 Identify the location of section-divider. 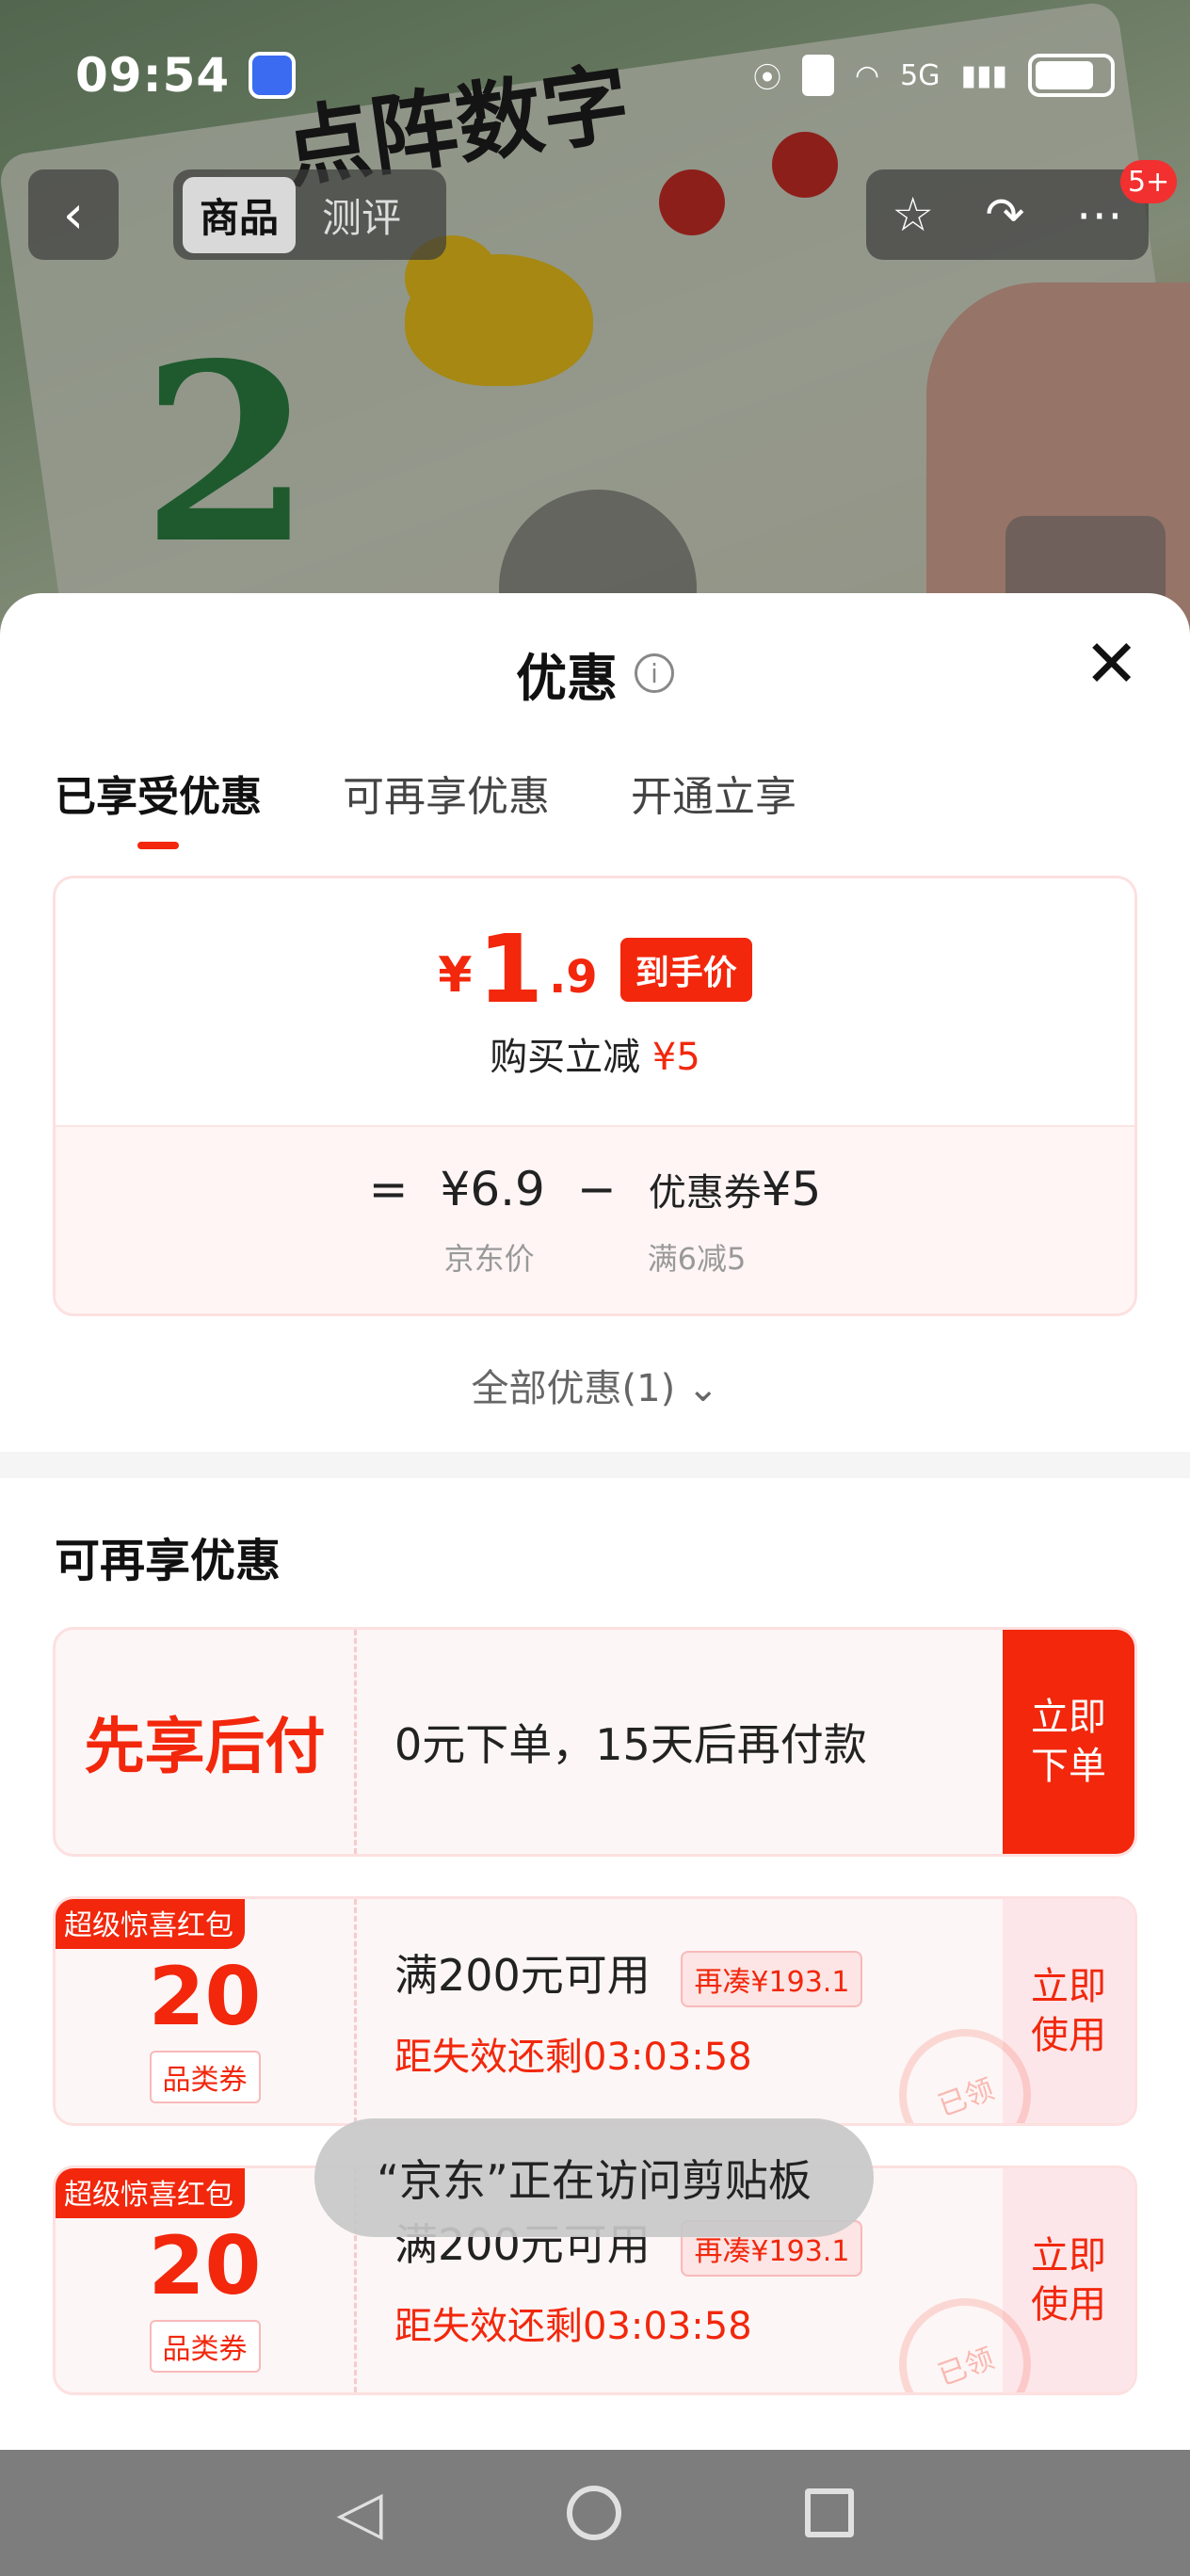
(595, 1465).